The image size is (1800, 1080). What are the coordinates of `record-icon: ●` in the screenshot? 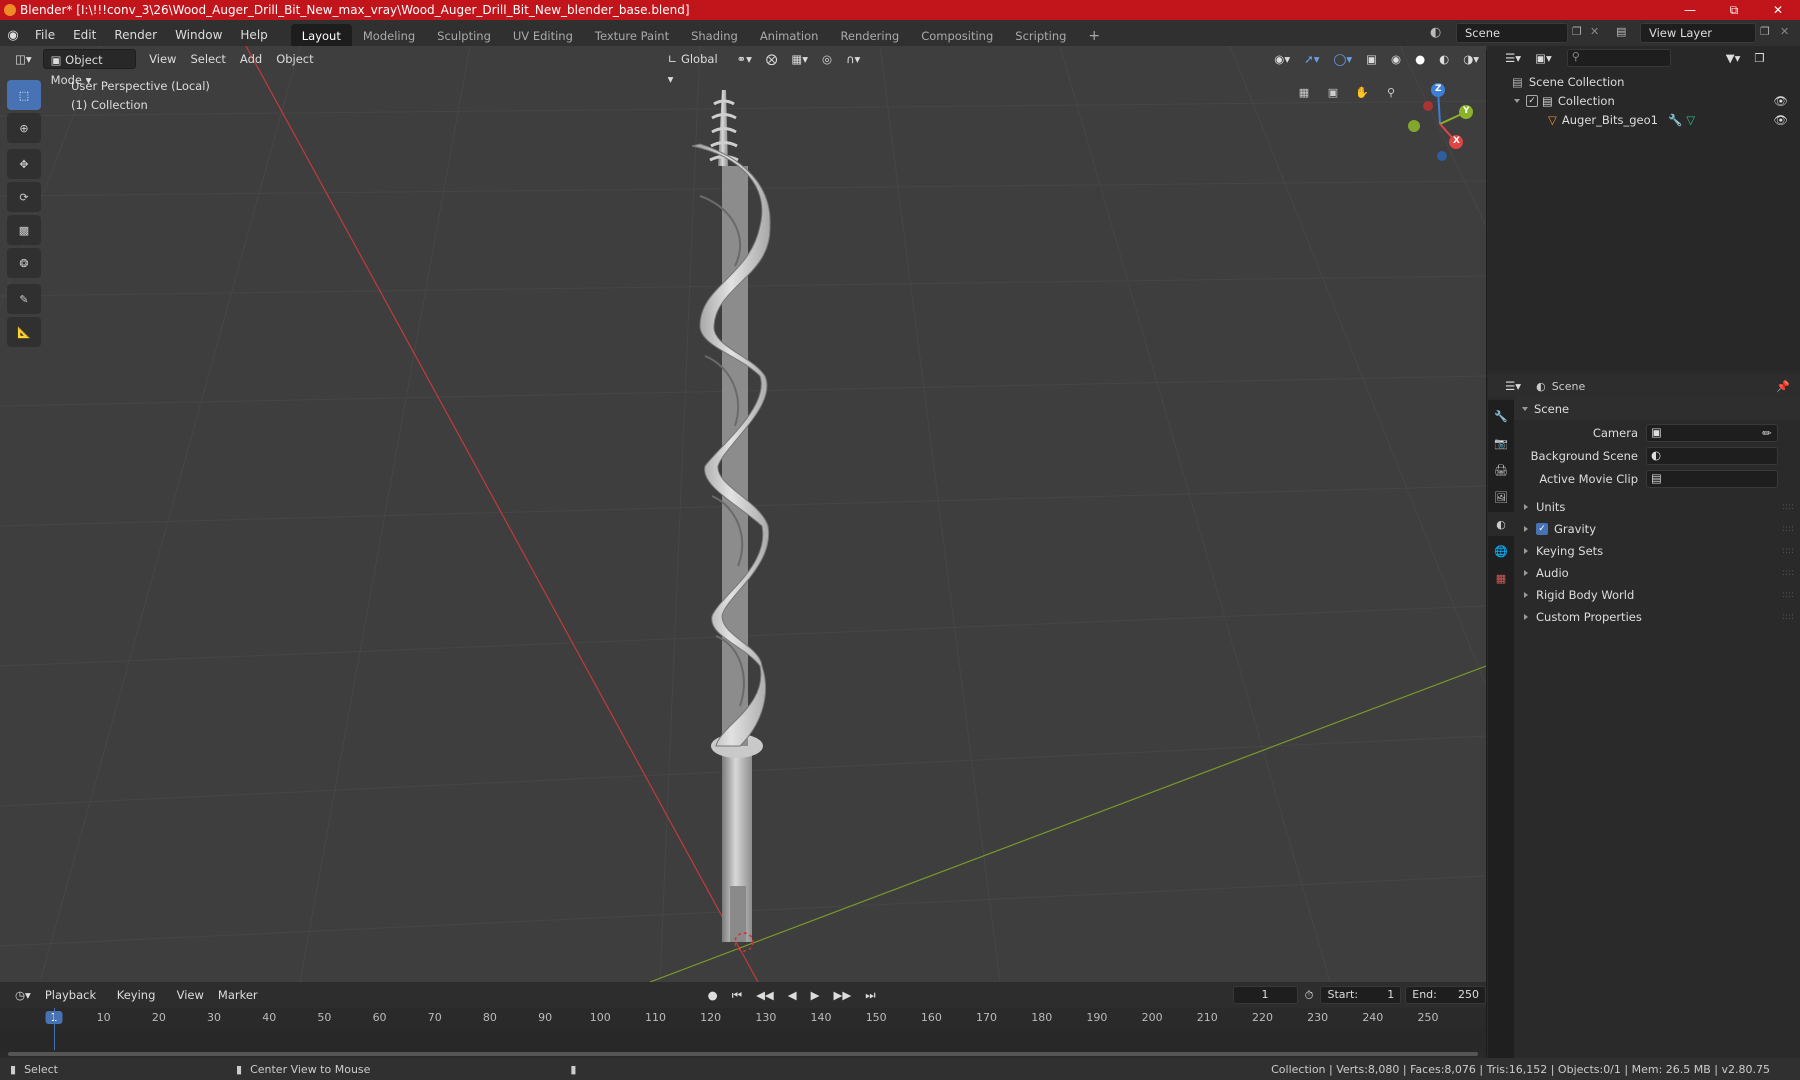 It's located at (713, 995).